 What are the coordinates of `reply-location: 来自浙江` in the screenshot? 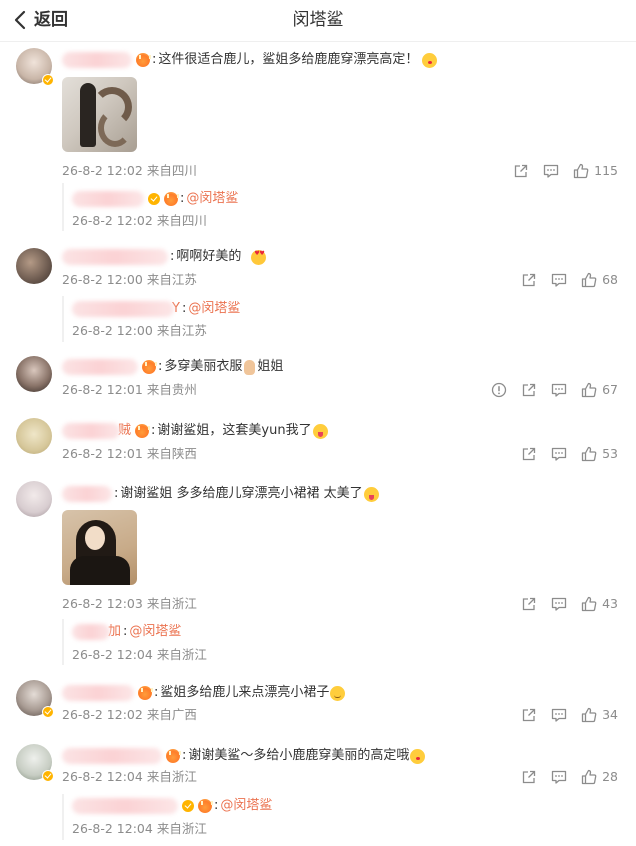 It's located at (181, 828).